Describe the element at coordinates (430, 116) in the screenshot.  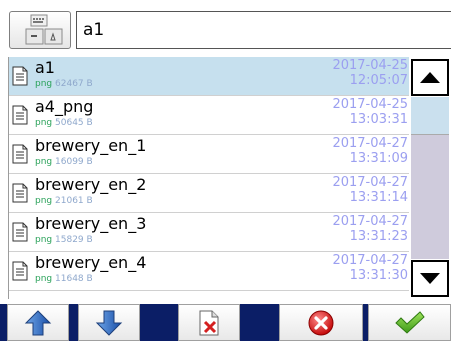
I see `scroll-thumb` at that location.